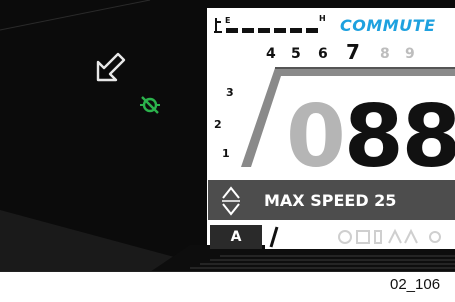 This screenshot has width=455, height=302. Describe the element at coordinates (323, 54) in the screenshot. I see `gear-6: 6` at that location.